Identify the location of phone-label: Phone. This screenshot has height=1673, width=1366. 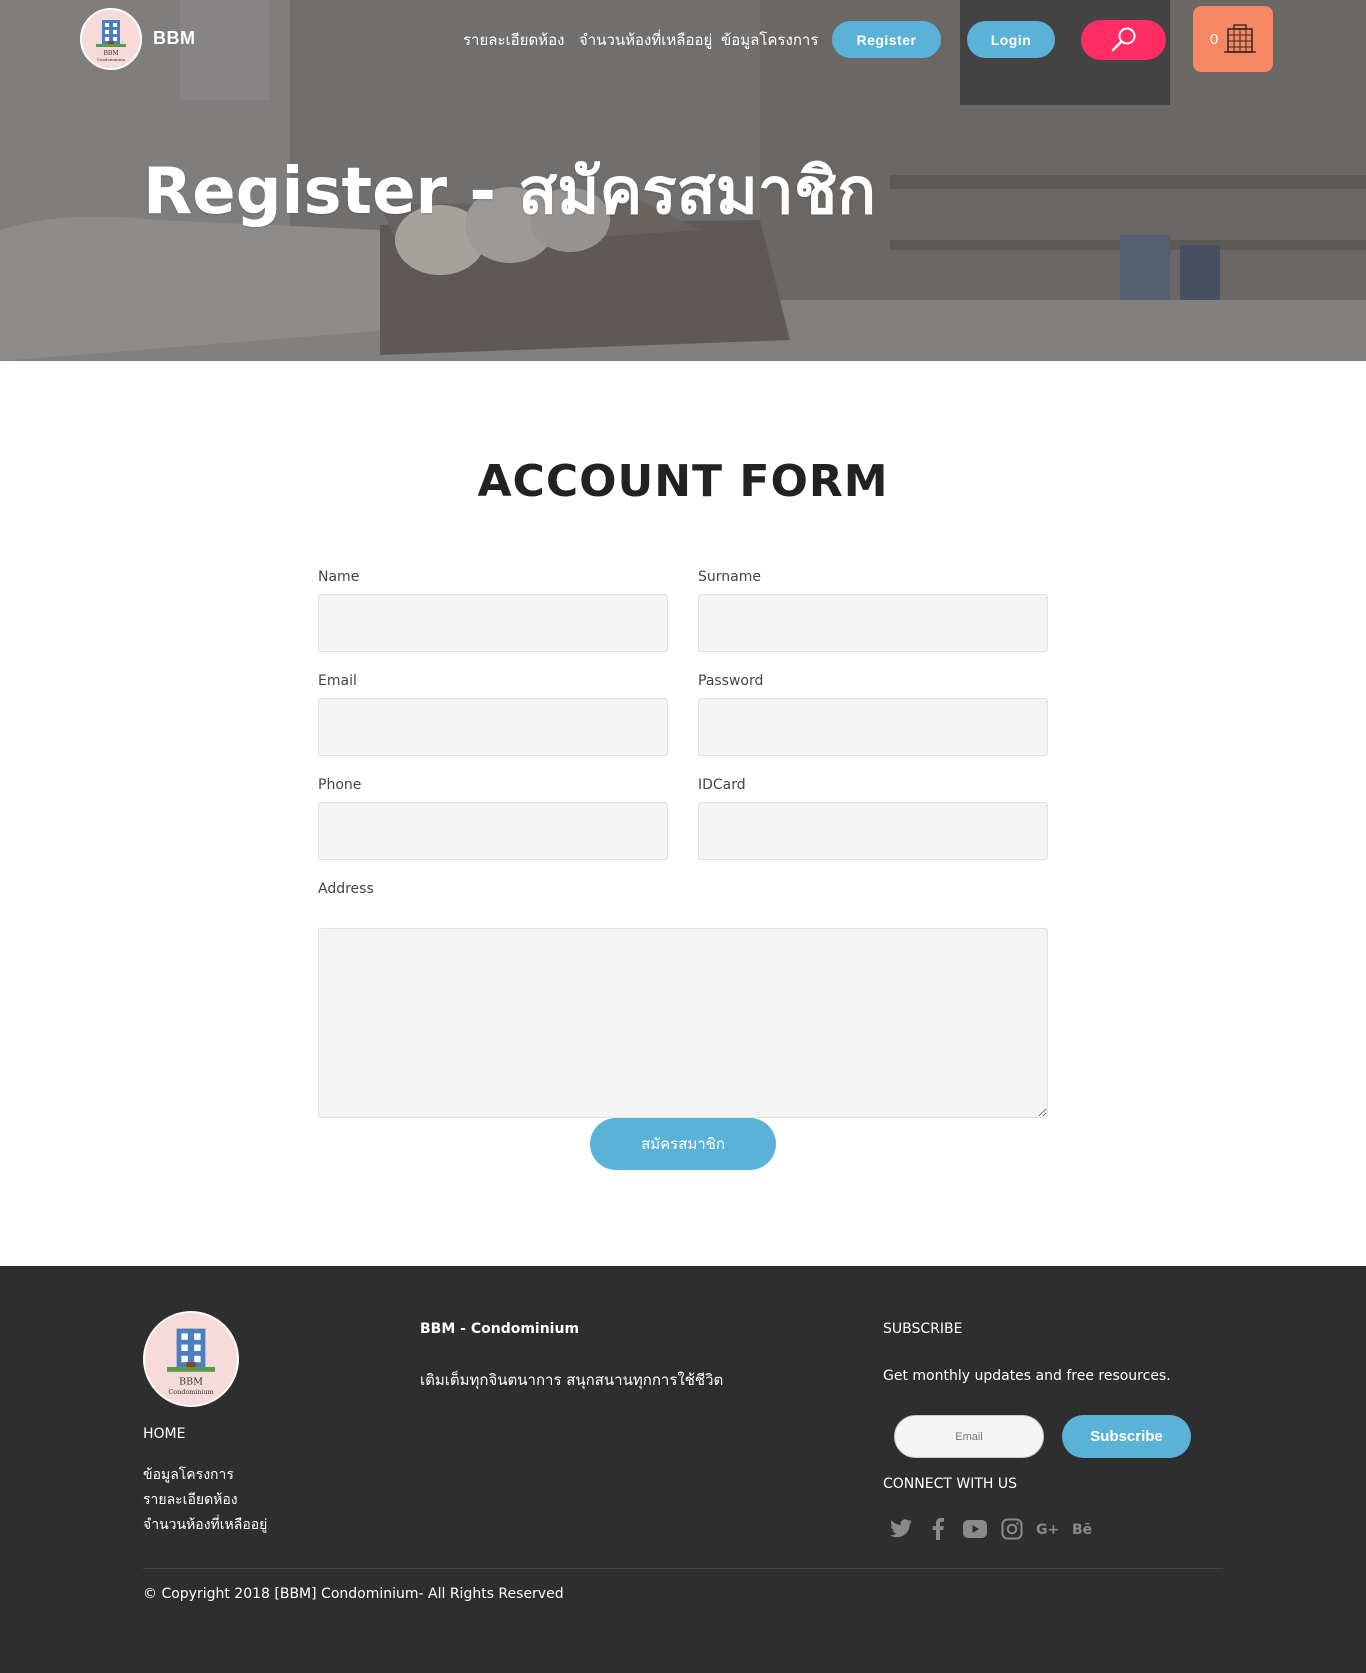
(340, 785).